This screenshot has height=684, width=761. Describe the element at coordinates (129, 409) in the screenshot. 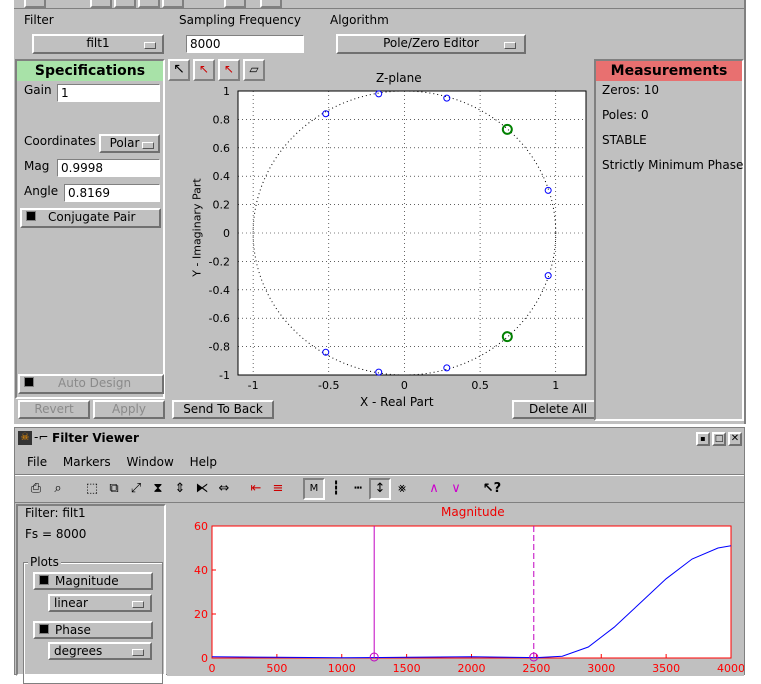

I see `apply-button: Apply` at that location.